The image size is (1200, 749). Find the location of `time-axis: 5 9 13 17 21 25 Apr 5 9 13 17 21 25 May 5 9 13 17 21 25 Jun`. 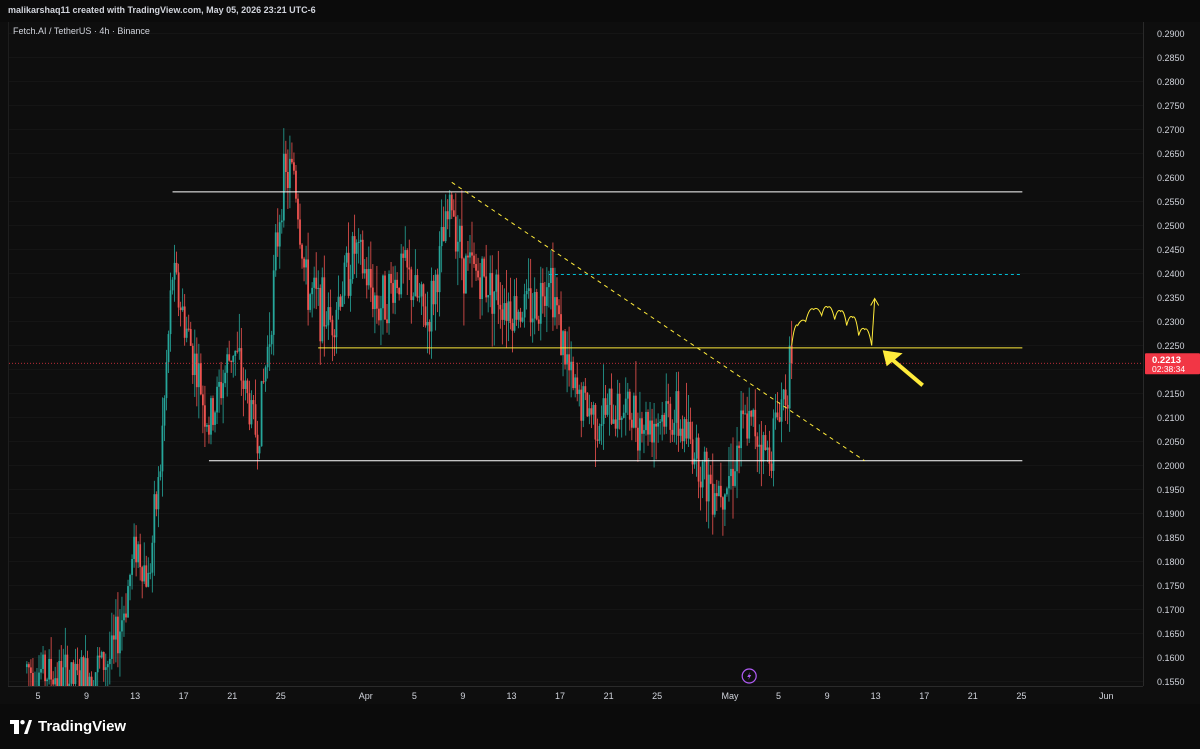

time-axis: 5 9 13 17 21 25 Apr 5 9 13 17 21 25 May 5 9 13 17 21 25 Jun is located at coordinates (575, 695).